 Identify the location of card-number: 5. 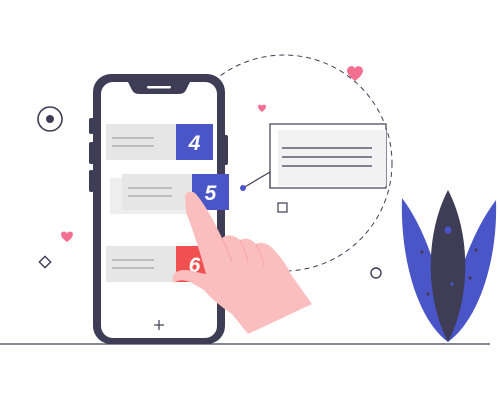
(211, 193).